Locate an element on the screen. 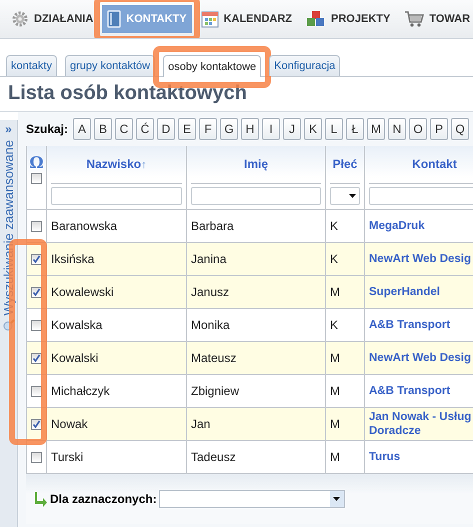 The height and width of the screenshot is (527, 473). letter-button: H is located at coordinates (250, 129).